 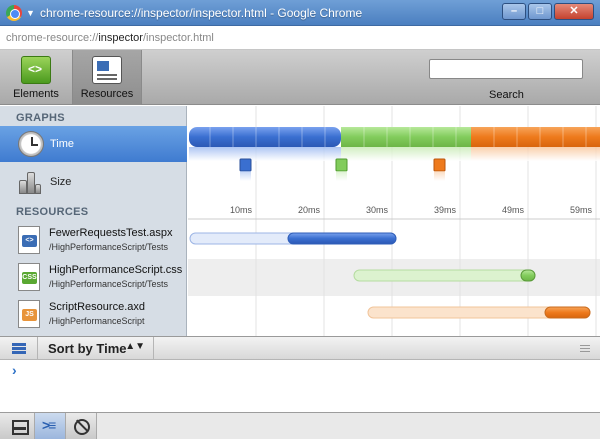 I want to click on html-badge: <>, so click(x=29, y=241).